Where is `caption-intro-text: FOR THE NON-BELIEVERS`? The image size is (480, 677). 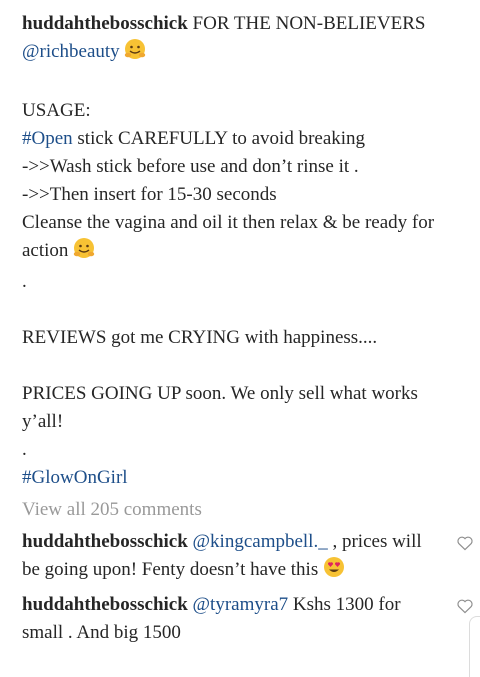 caption-intro-text: FOR THE NON-BELIEVERS is located at coordinates (309, 23).